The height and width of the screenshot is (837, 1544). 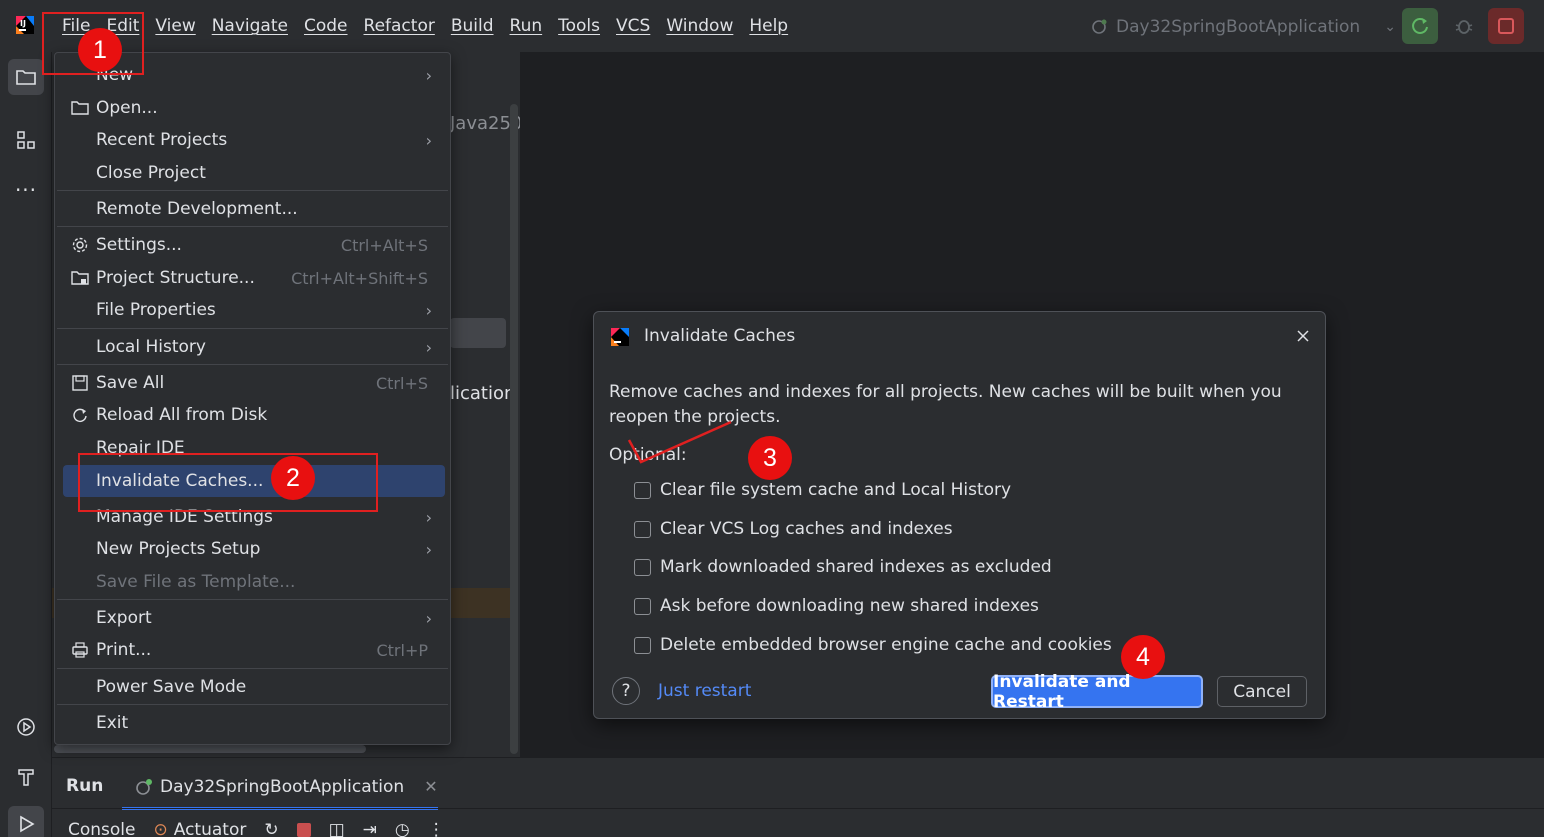 I want to click on more-tools-button: ···, so click(x=26, y=190).